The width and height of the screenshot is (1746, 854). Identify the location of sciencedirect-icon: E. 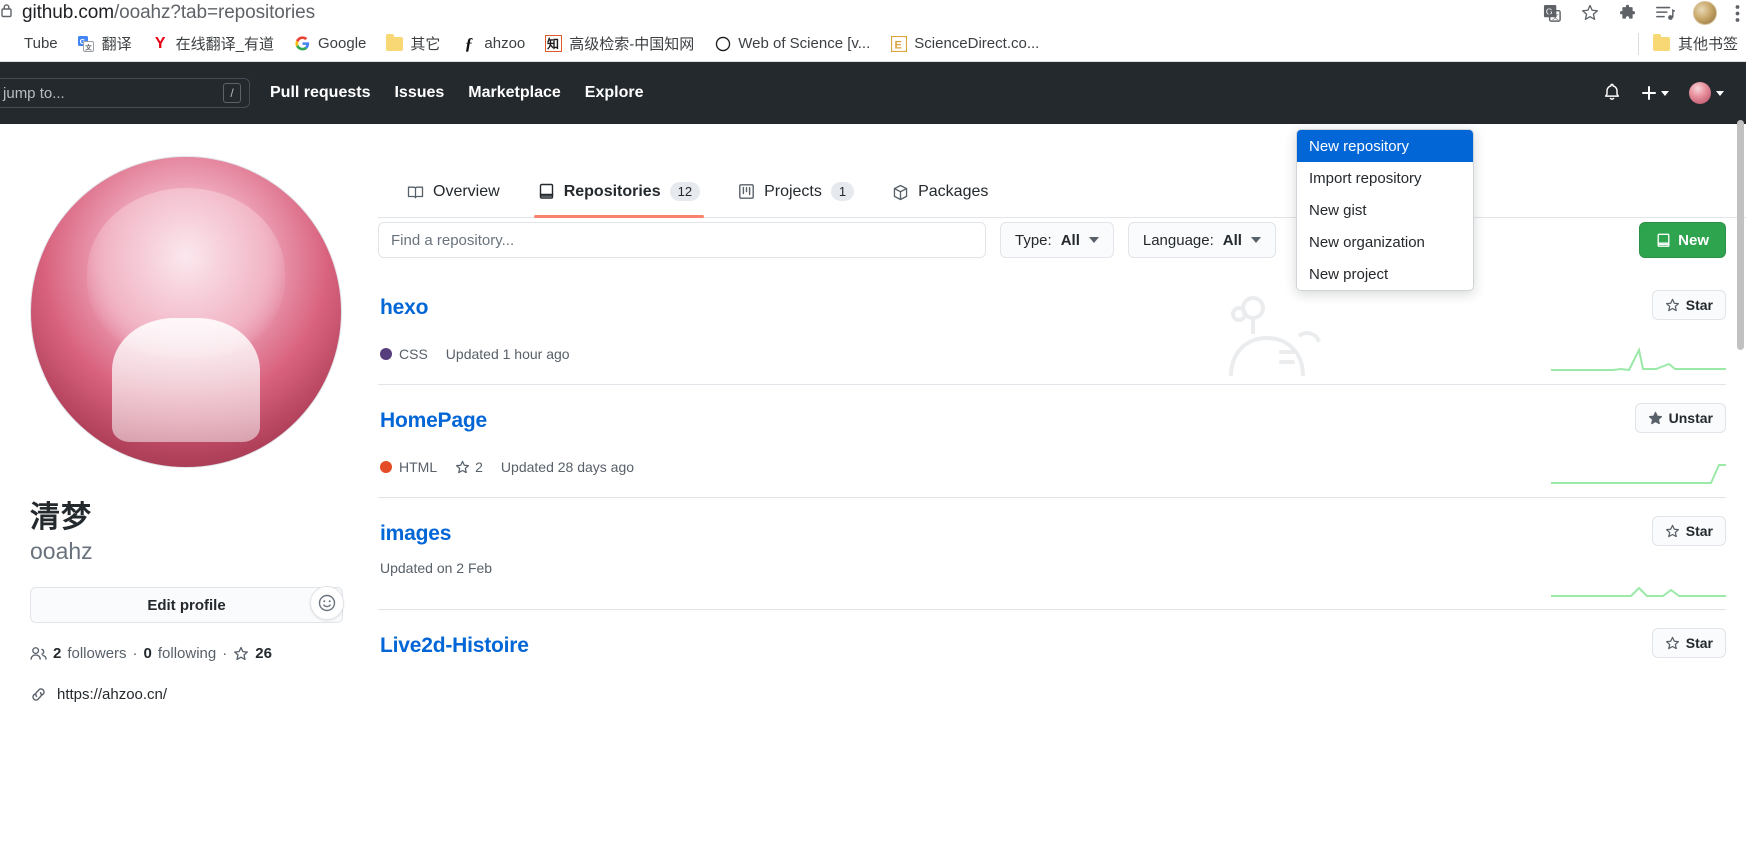
(898, 43).